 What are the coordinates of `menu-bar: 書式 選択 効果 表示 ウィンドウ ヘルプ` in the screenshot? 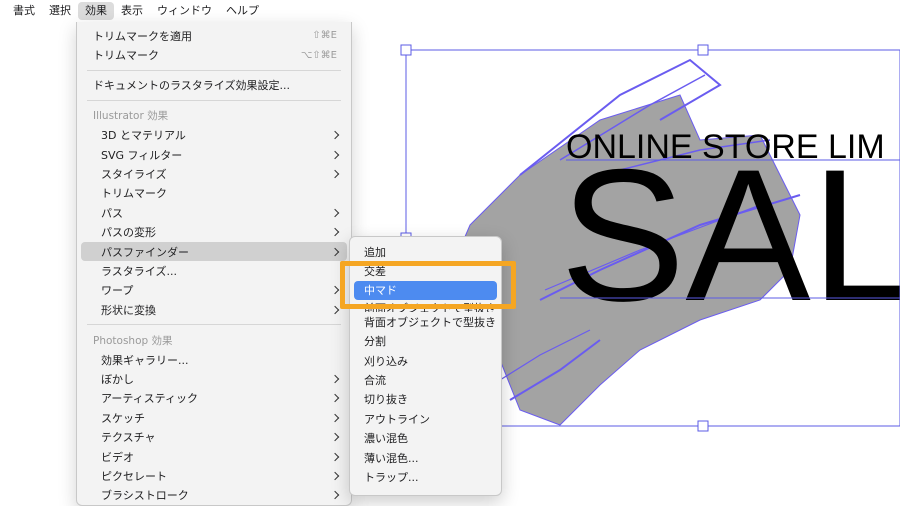 It's located at (450, 11).